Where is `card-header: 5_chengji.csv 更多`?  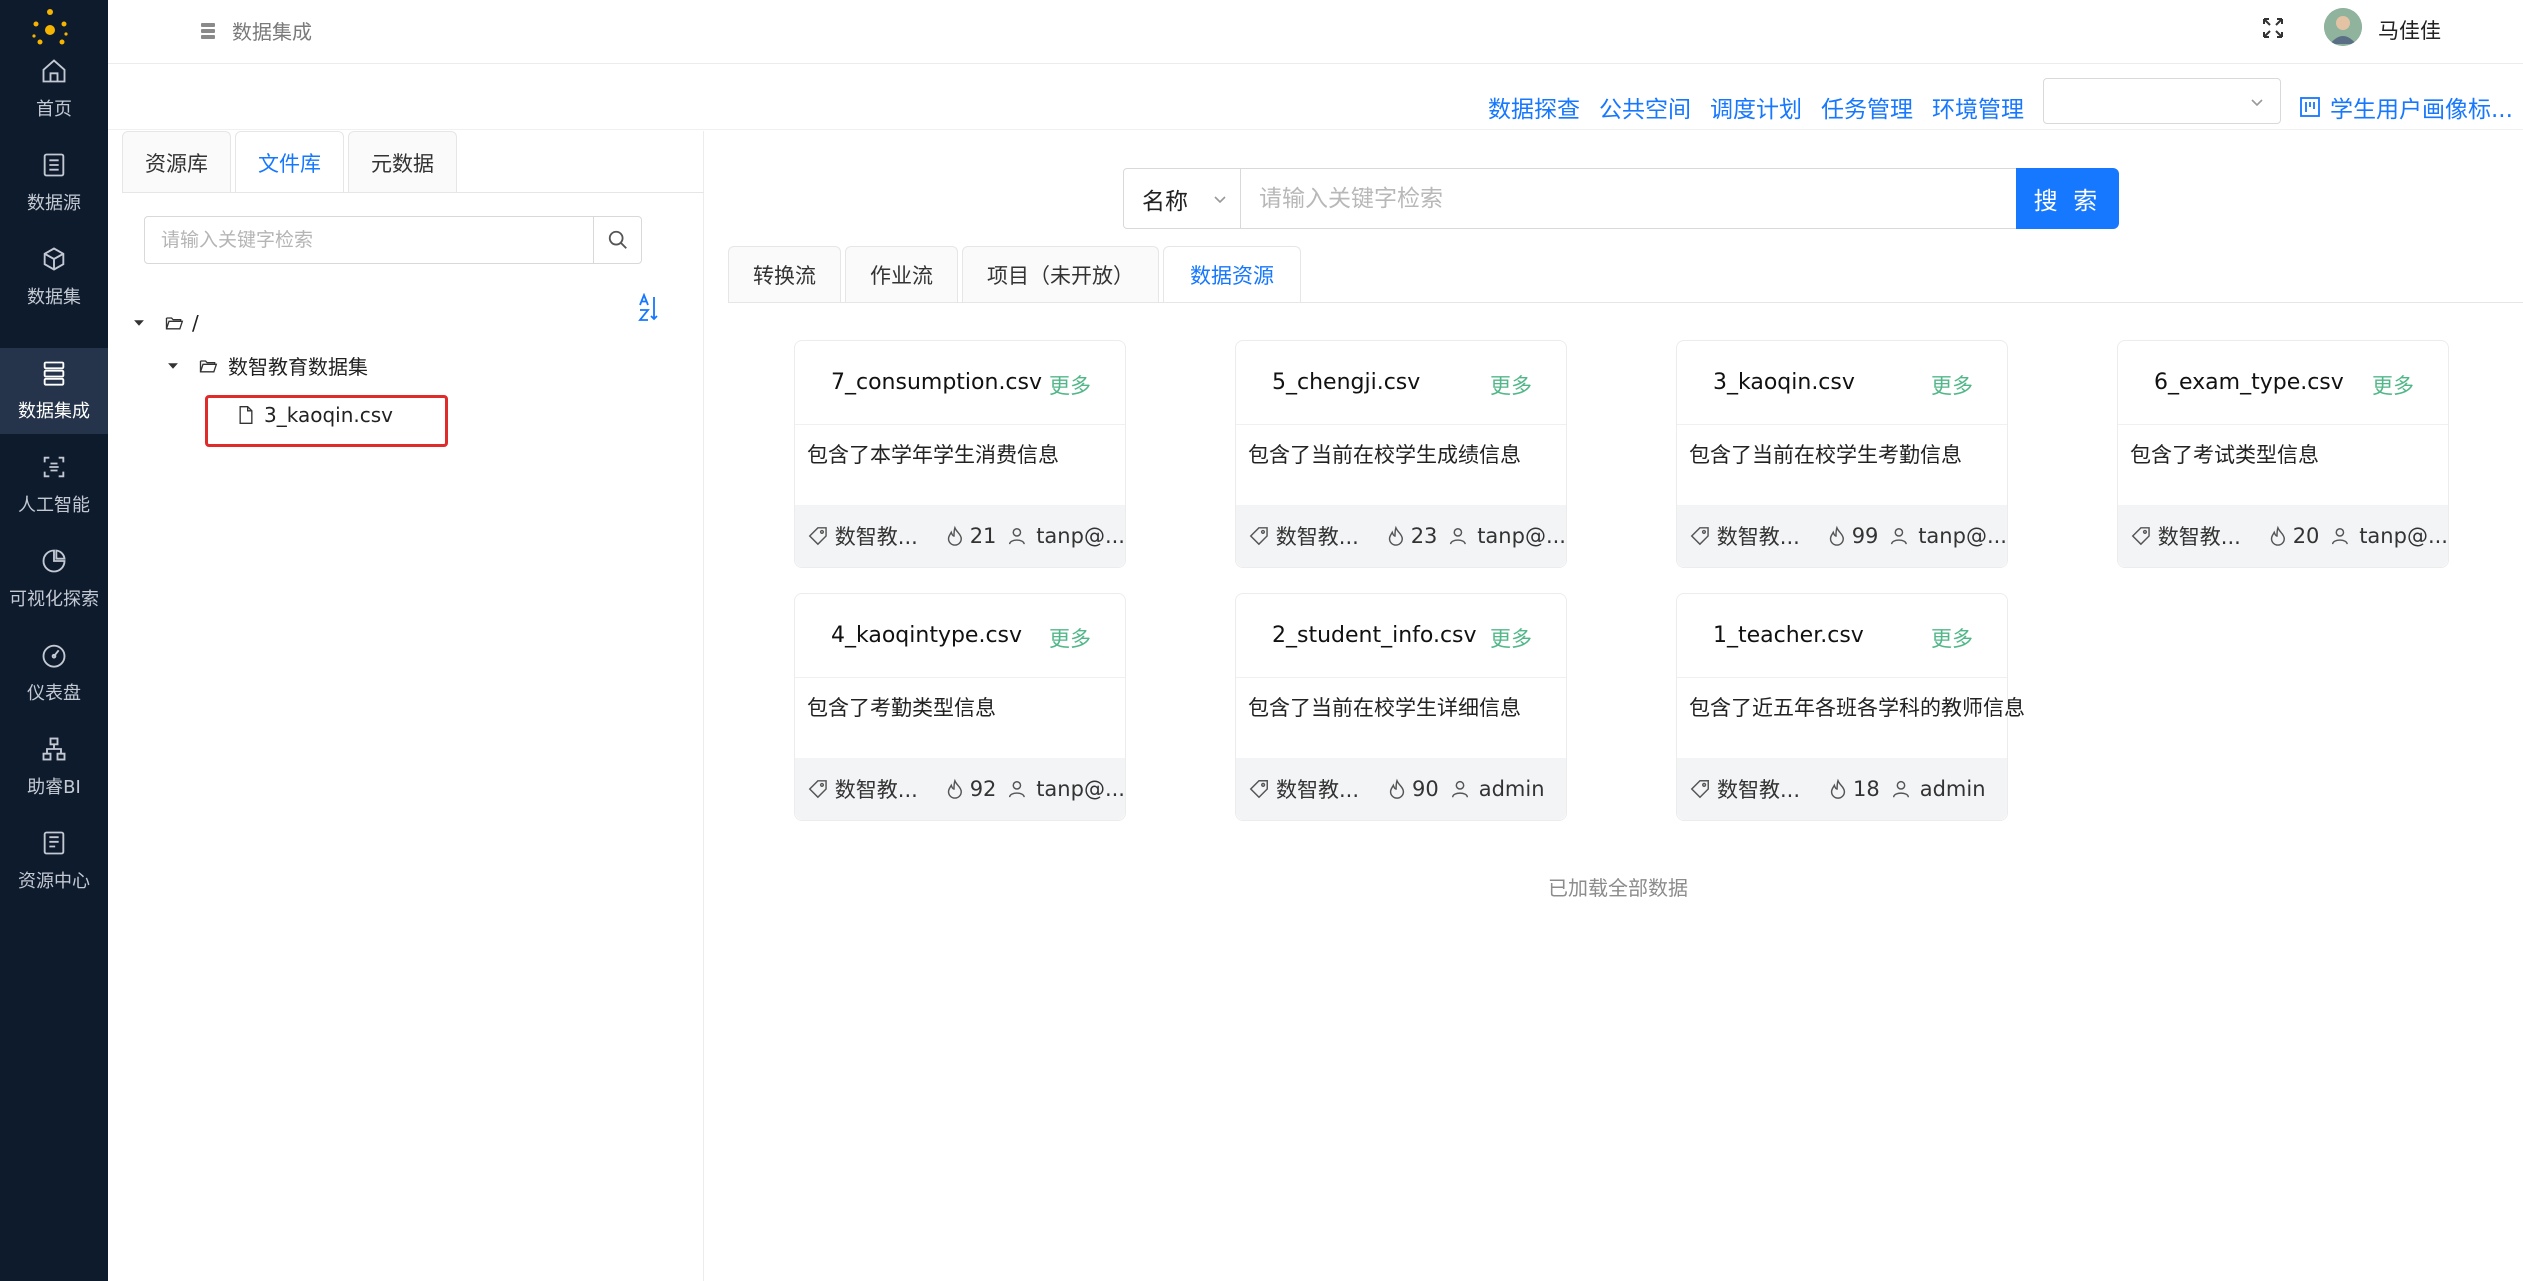
card-header: 5_chengji.csv 更多 is located at coordinates (1401, 383).